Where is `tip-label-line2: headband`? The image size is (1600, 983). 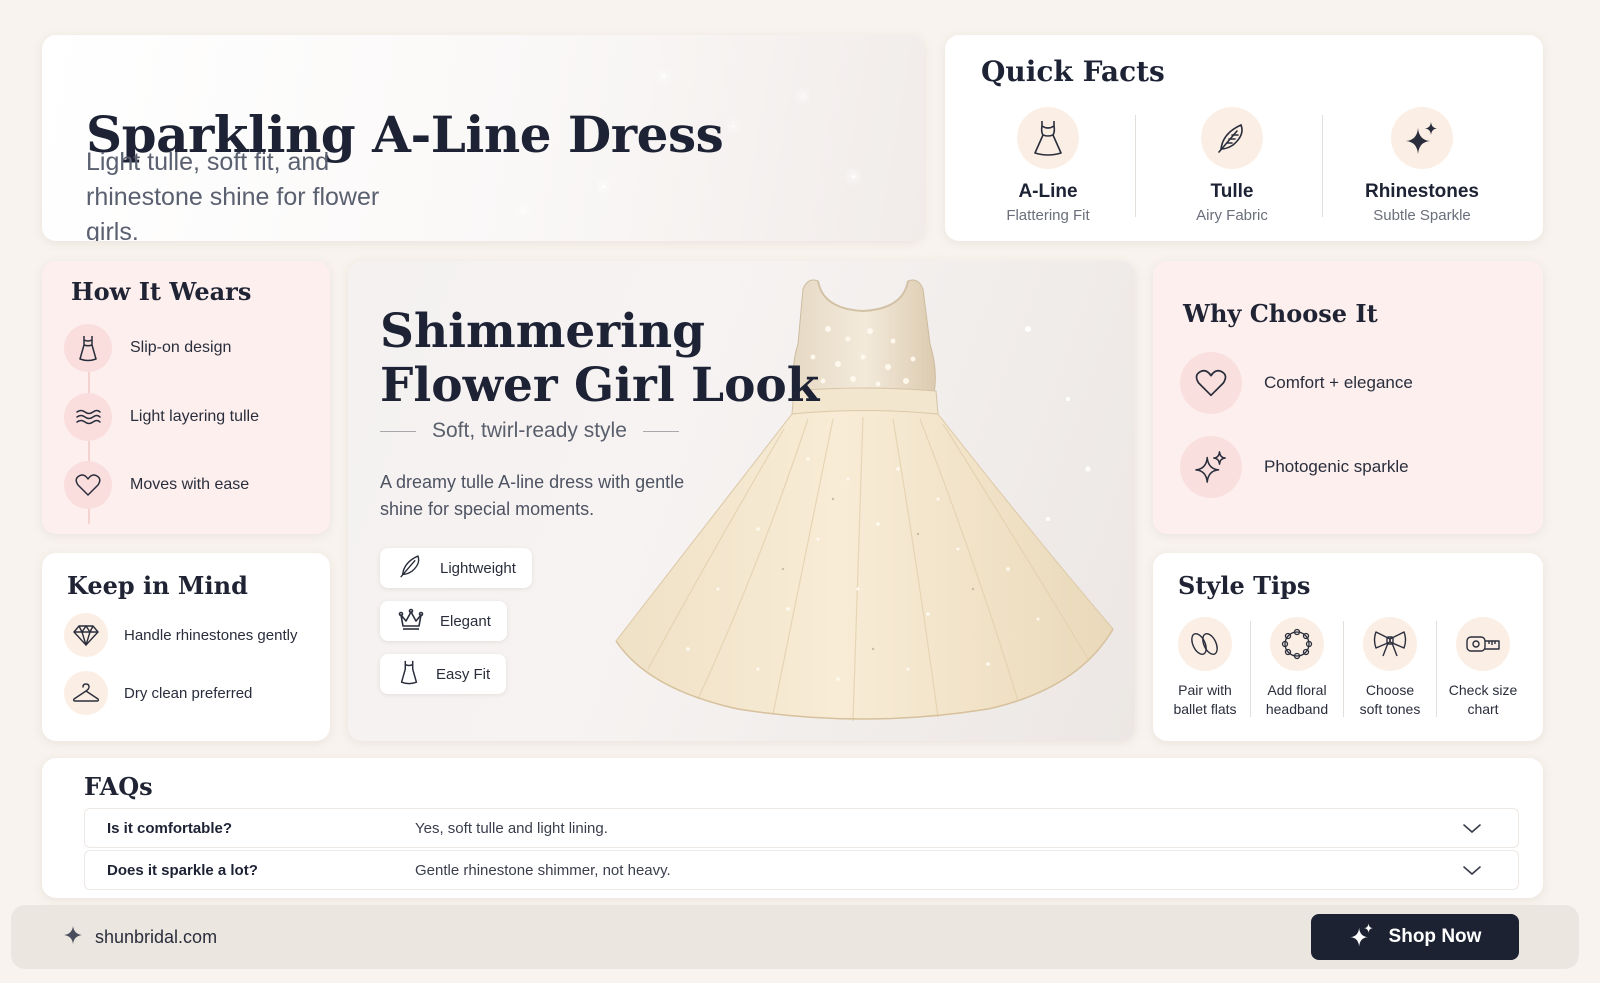
tip-label-line2: headband is located at coordinates (1297, 709).